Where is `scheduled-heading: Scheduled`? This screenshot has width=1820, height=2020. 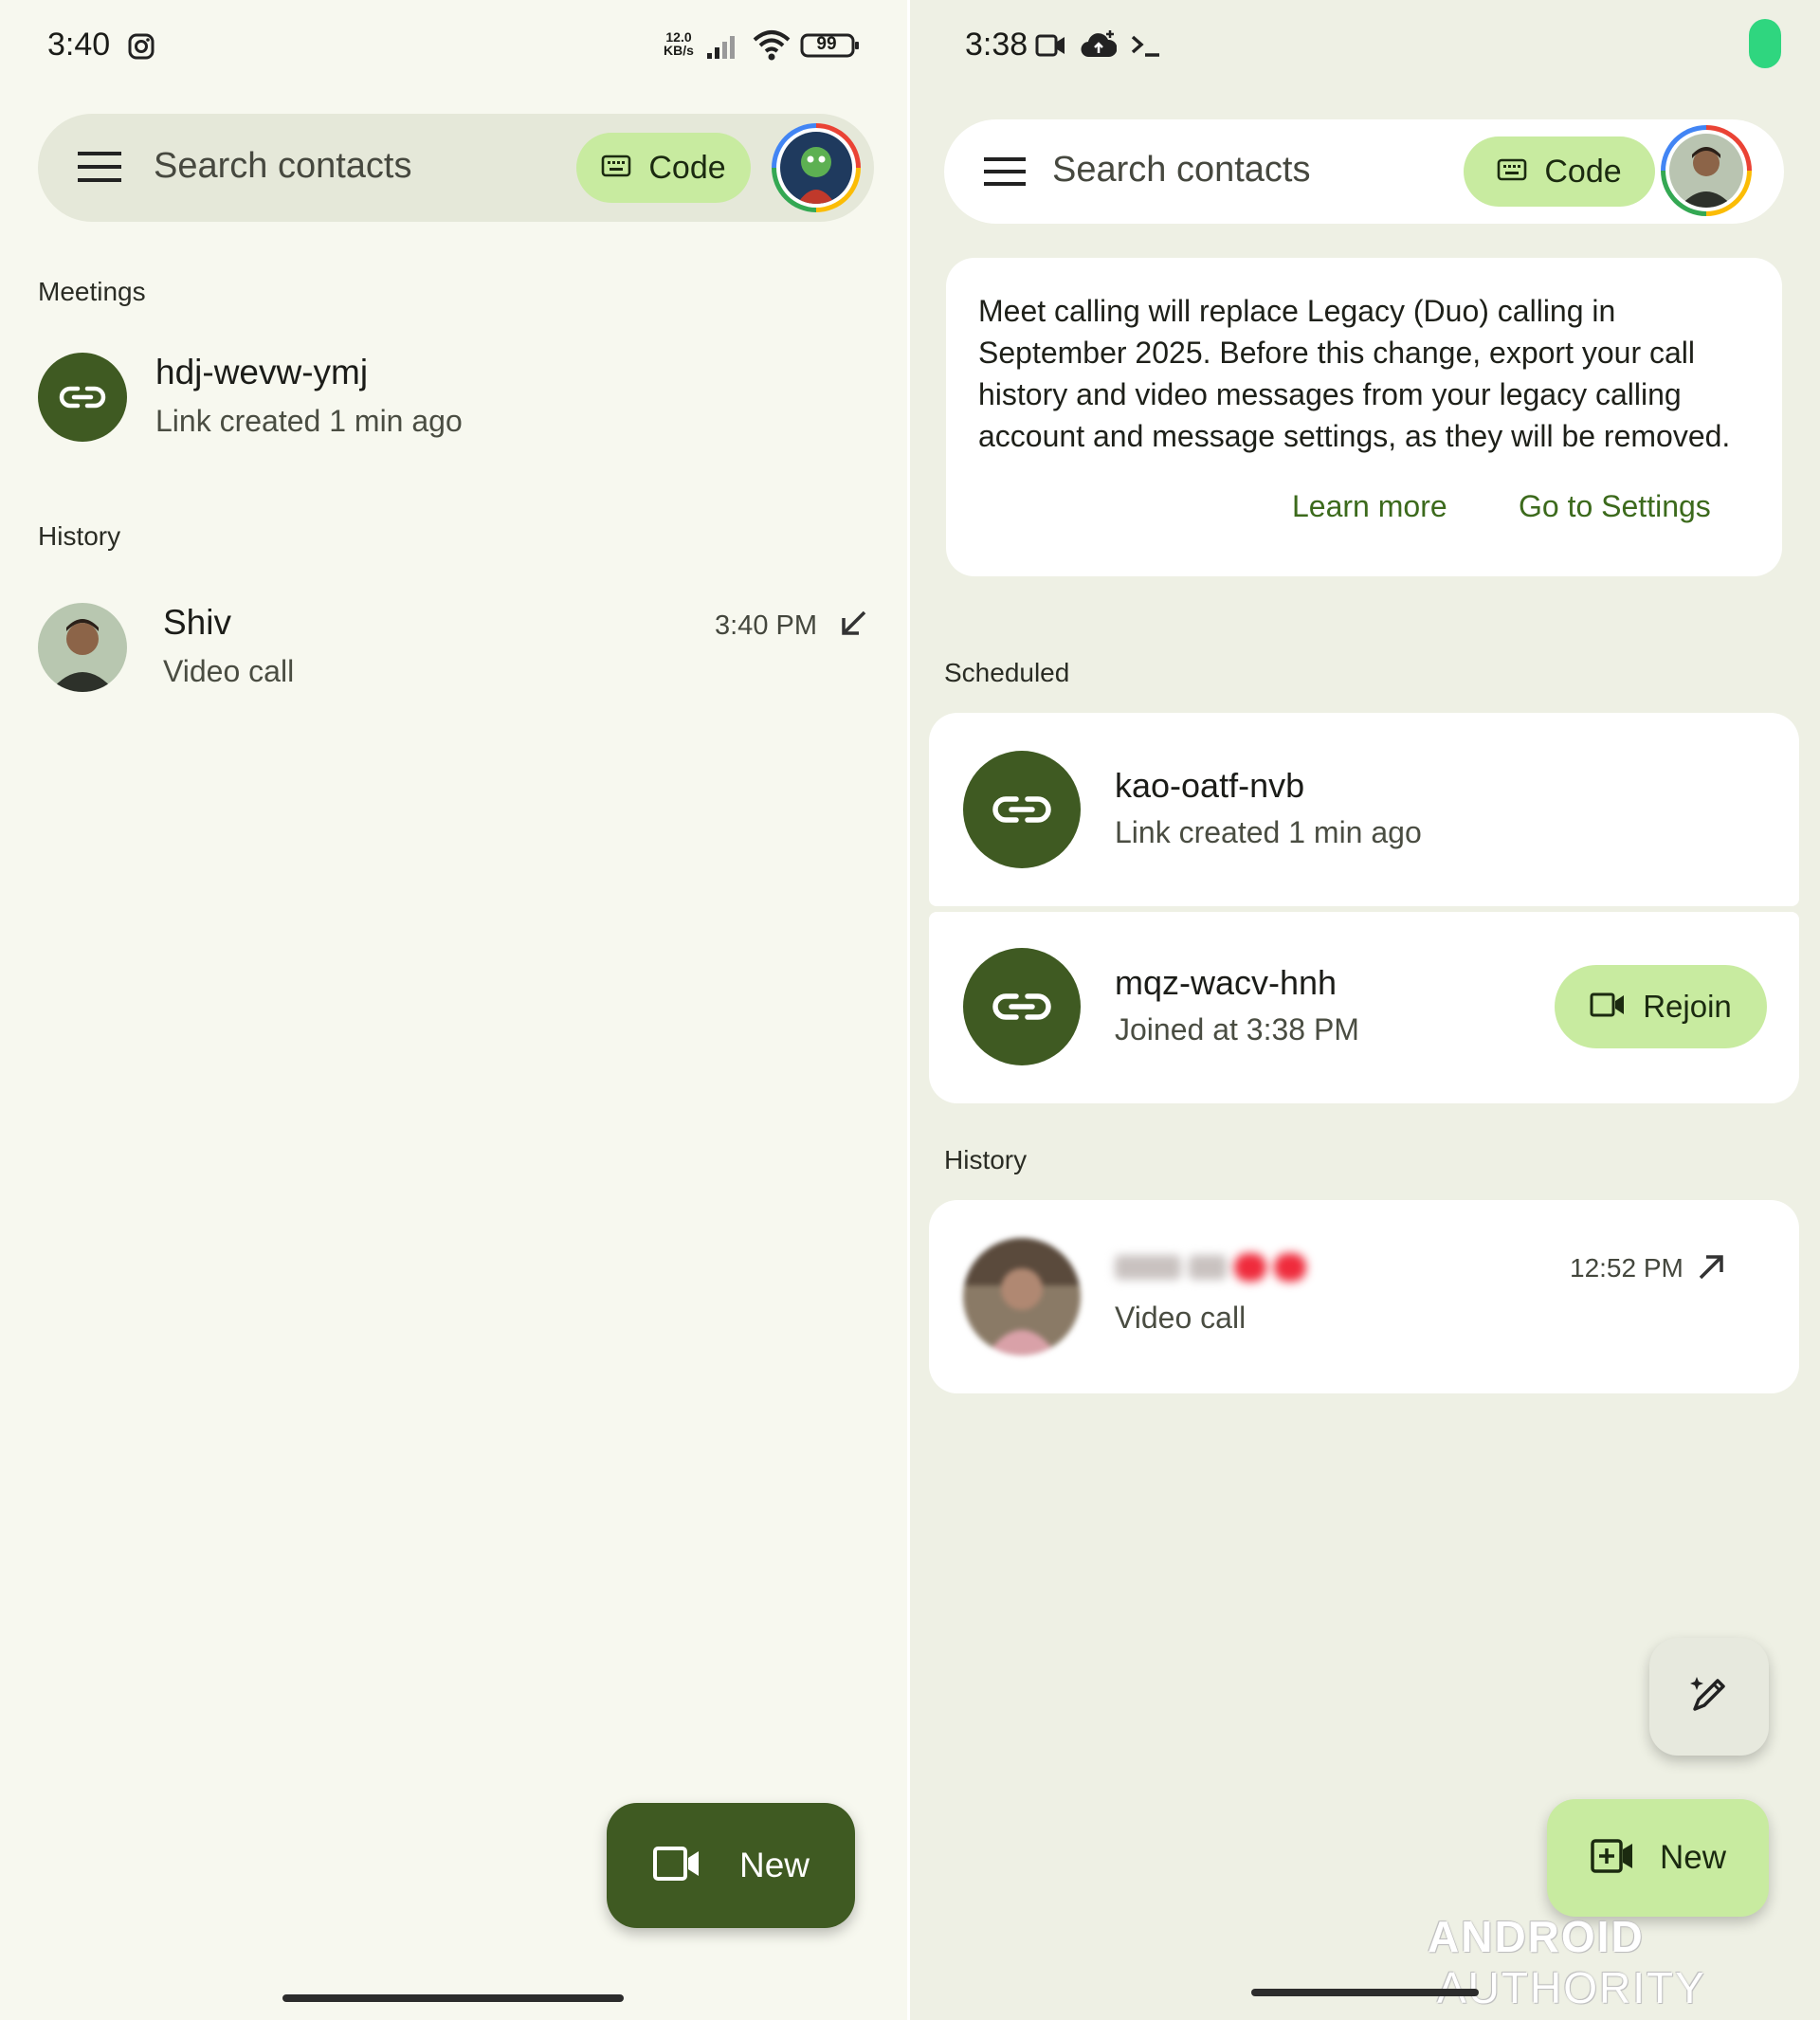 scheduled-heading: Scheduled is located at coordinates (1007, 672).